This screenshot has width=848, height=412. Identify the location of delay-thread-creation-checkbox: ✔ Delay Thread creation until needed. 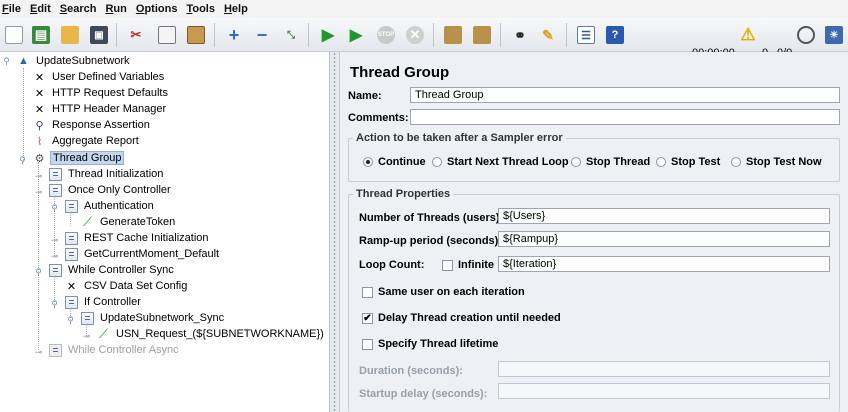
(461, 318).